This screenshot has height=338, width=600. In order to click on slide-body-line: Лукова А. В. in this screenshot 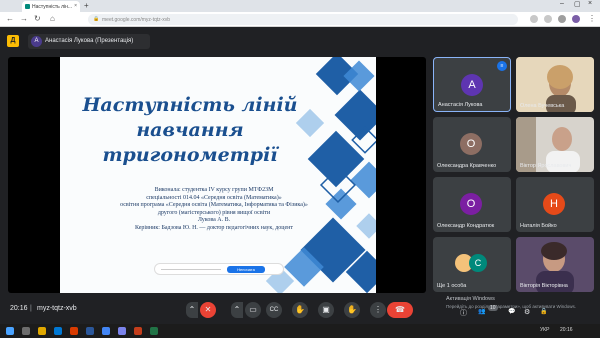, I will do `click(214, 220)`.